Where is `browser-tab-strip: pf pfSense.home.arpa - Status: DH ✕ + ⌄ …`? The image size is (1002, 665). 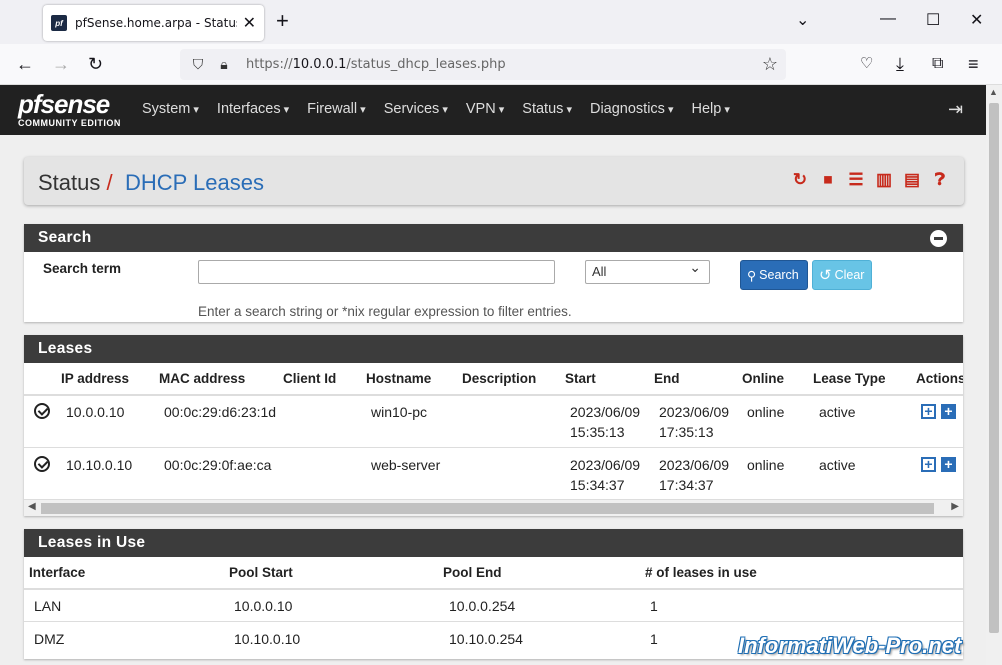 browser-tab-strip: pf pfSense.home.arpa - Status: DH ✕ + ⌄ … is located at coordinates (501, 22).